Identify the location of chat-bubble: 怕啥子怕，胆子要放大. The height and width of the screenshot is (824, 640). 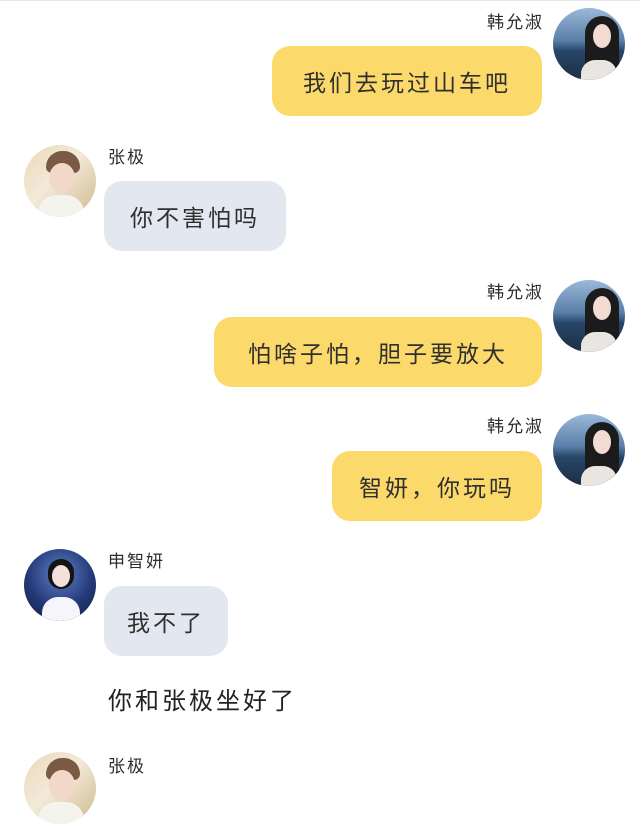
(378, 352).